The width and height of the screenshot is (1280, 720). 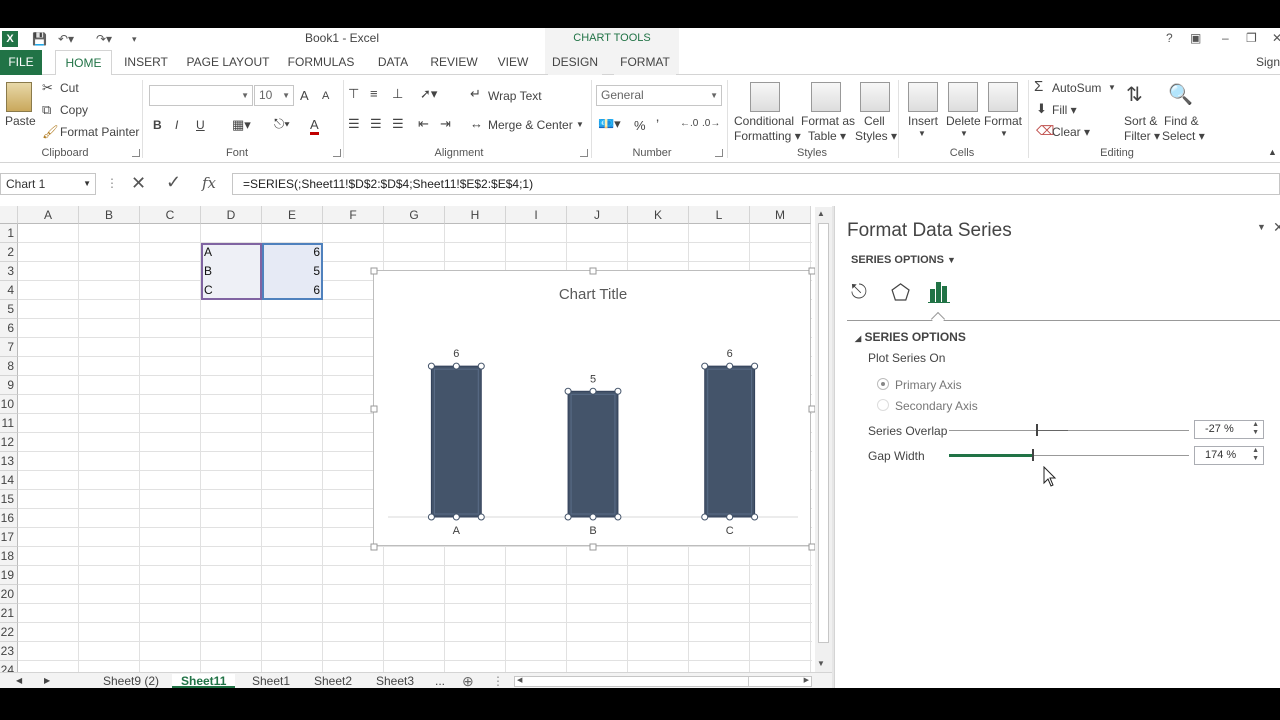 What do you see at coordinates (9, 651) in the screenshot?
I see `row-header: 23` at bounding box center [9, 651].